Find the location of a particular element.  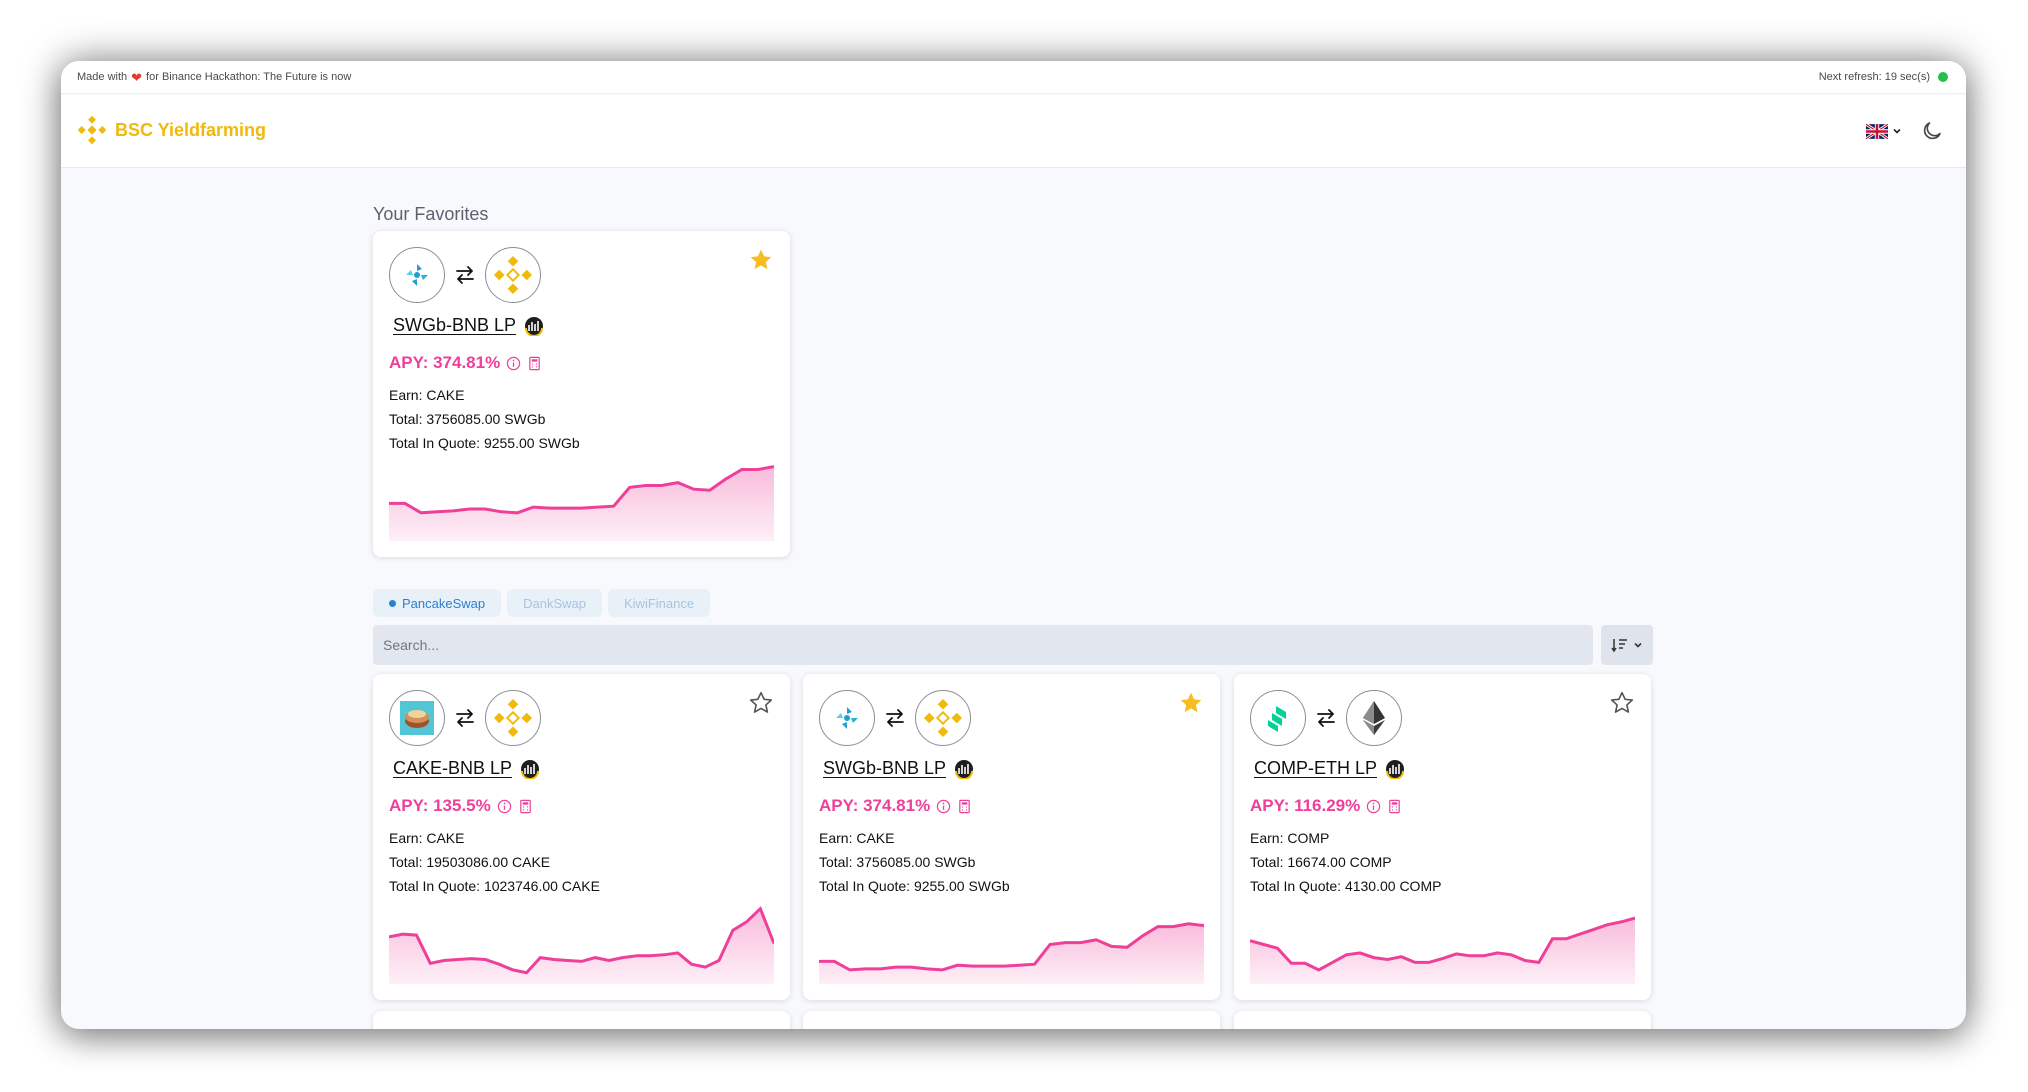

heart-icon: ❤ is located at coordinates (137, 77).